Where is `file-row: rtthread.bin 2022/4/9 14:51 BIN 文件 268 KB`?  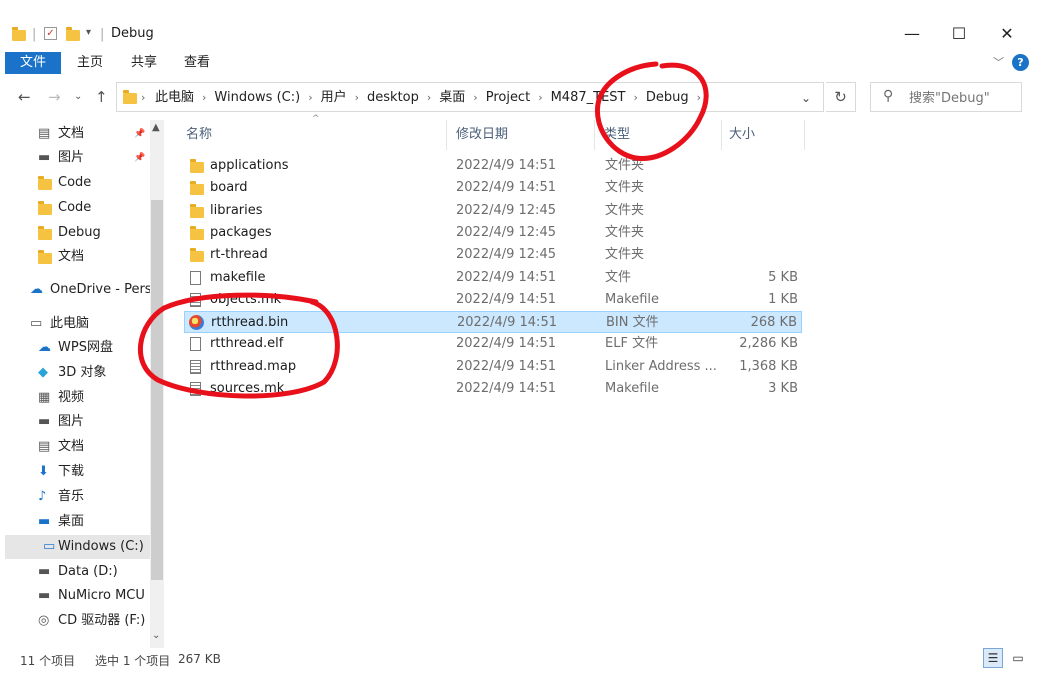 file-row: rtthread.bin 2022/4/9 14:51 BIN 文件 268 KB is located at coordinates (493, 322).